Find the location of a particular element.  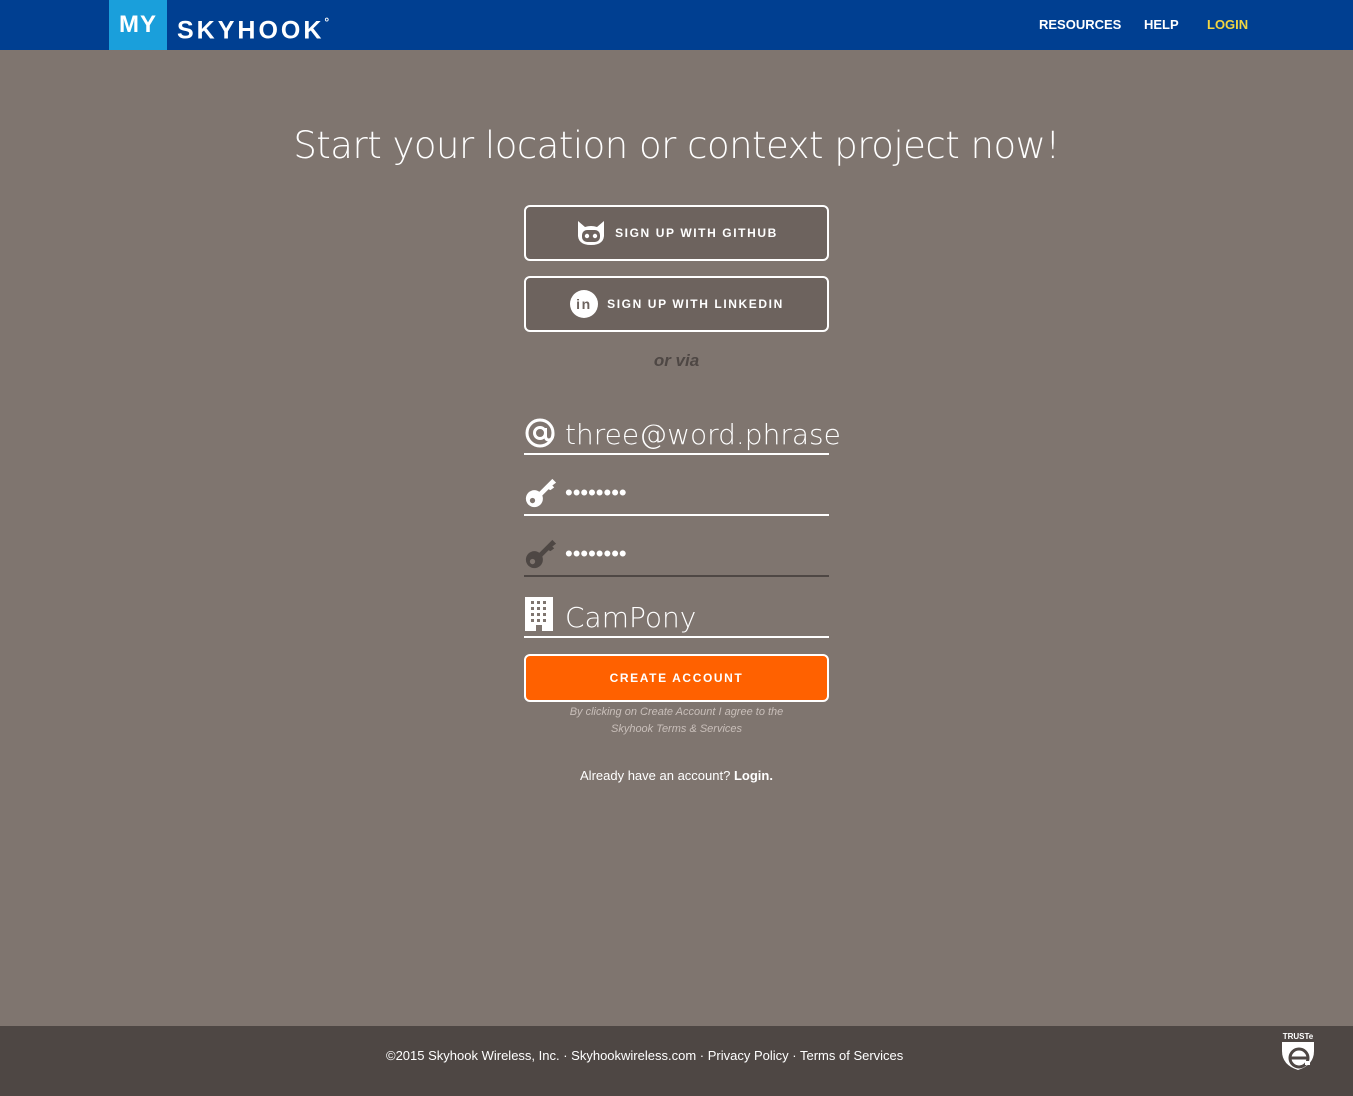

terms-line-2: Skyhook Terms & Services is located at coordinates (676, 729).